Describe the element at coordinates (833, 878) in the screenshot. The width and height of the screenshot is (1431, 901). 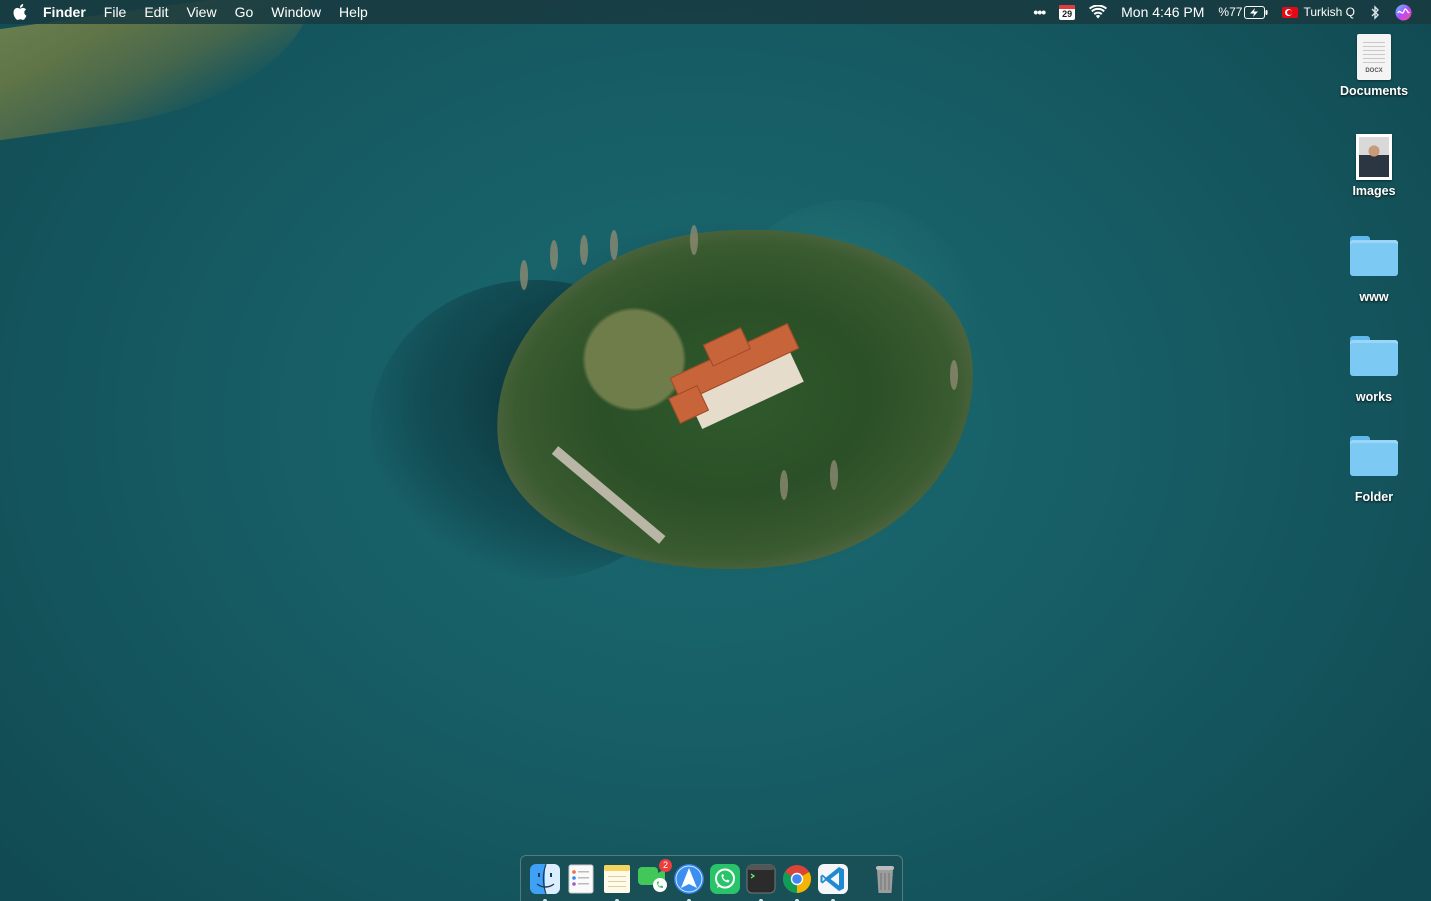
I see `vscode-icon` at that location.